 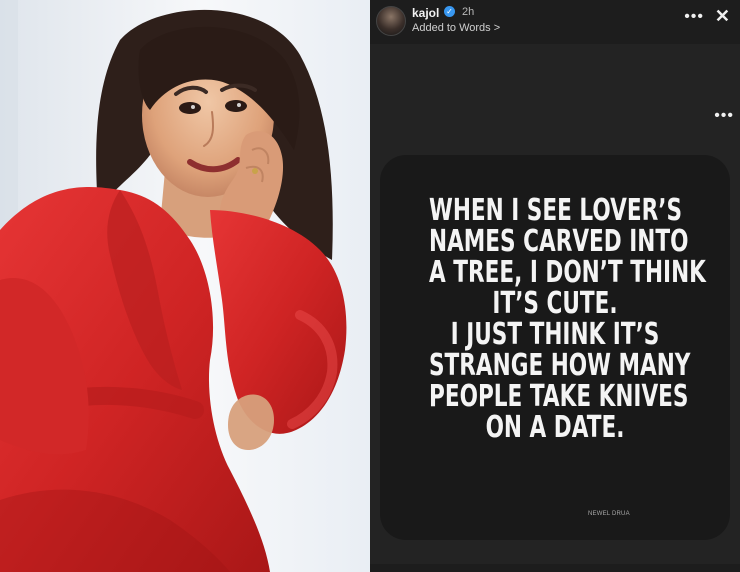 What do you see at coordinates (555, 568) in the screenshot?
I see `story-bottom-bar` at bounding box center [555, 568].